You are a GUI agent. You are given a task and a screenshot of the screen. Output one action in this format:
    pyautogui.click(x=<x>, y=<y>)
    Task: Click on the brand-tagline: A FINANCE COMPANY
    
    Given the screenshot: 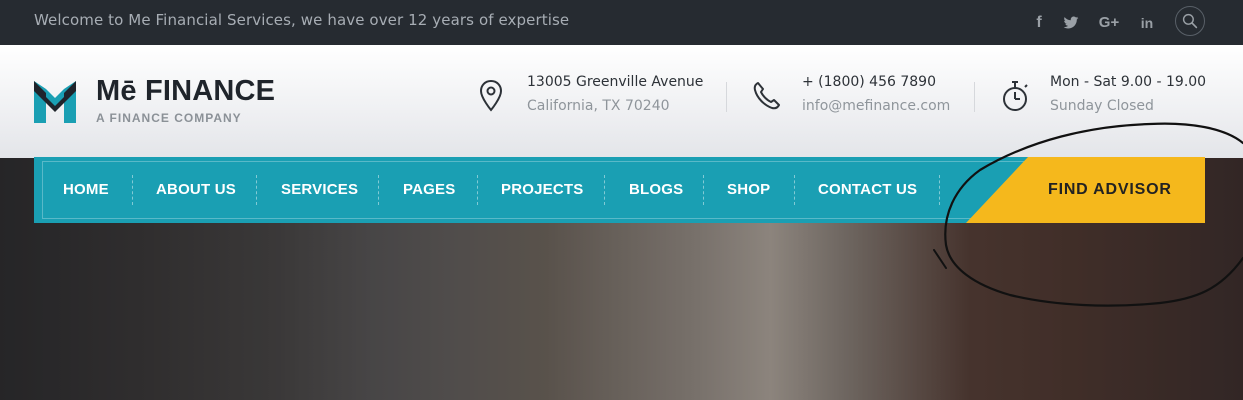 What is the action you would take?
    pyautogui.click(x=169, y=118)
    